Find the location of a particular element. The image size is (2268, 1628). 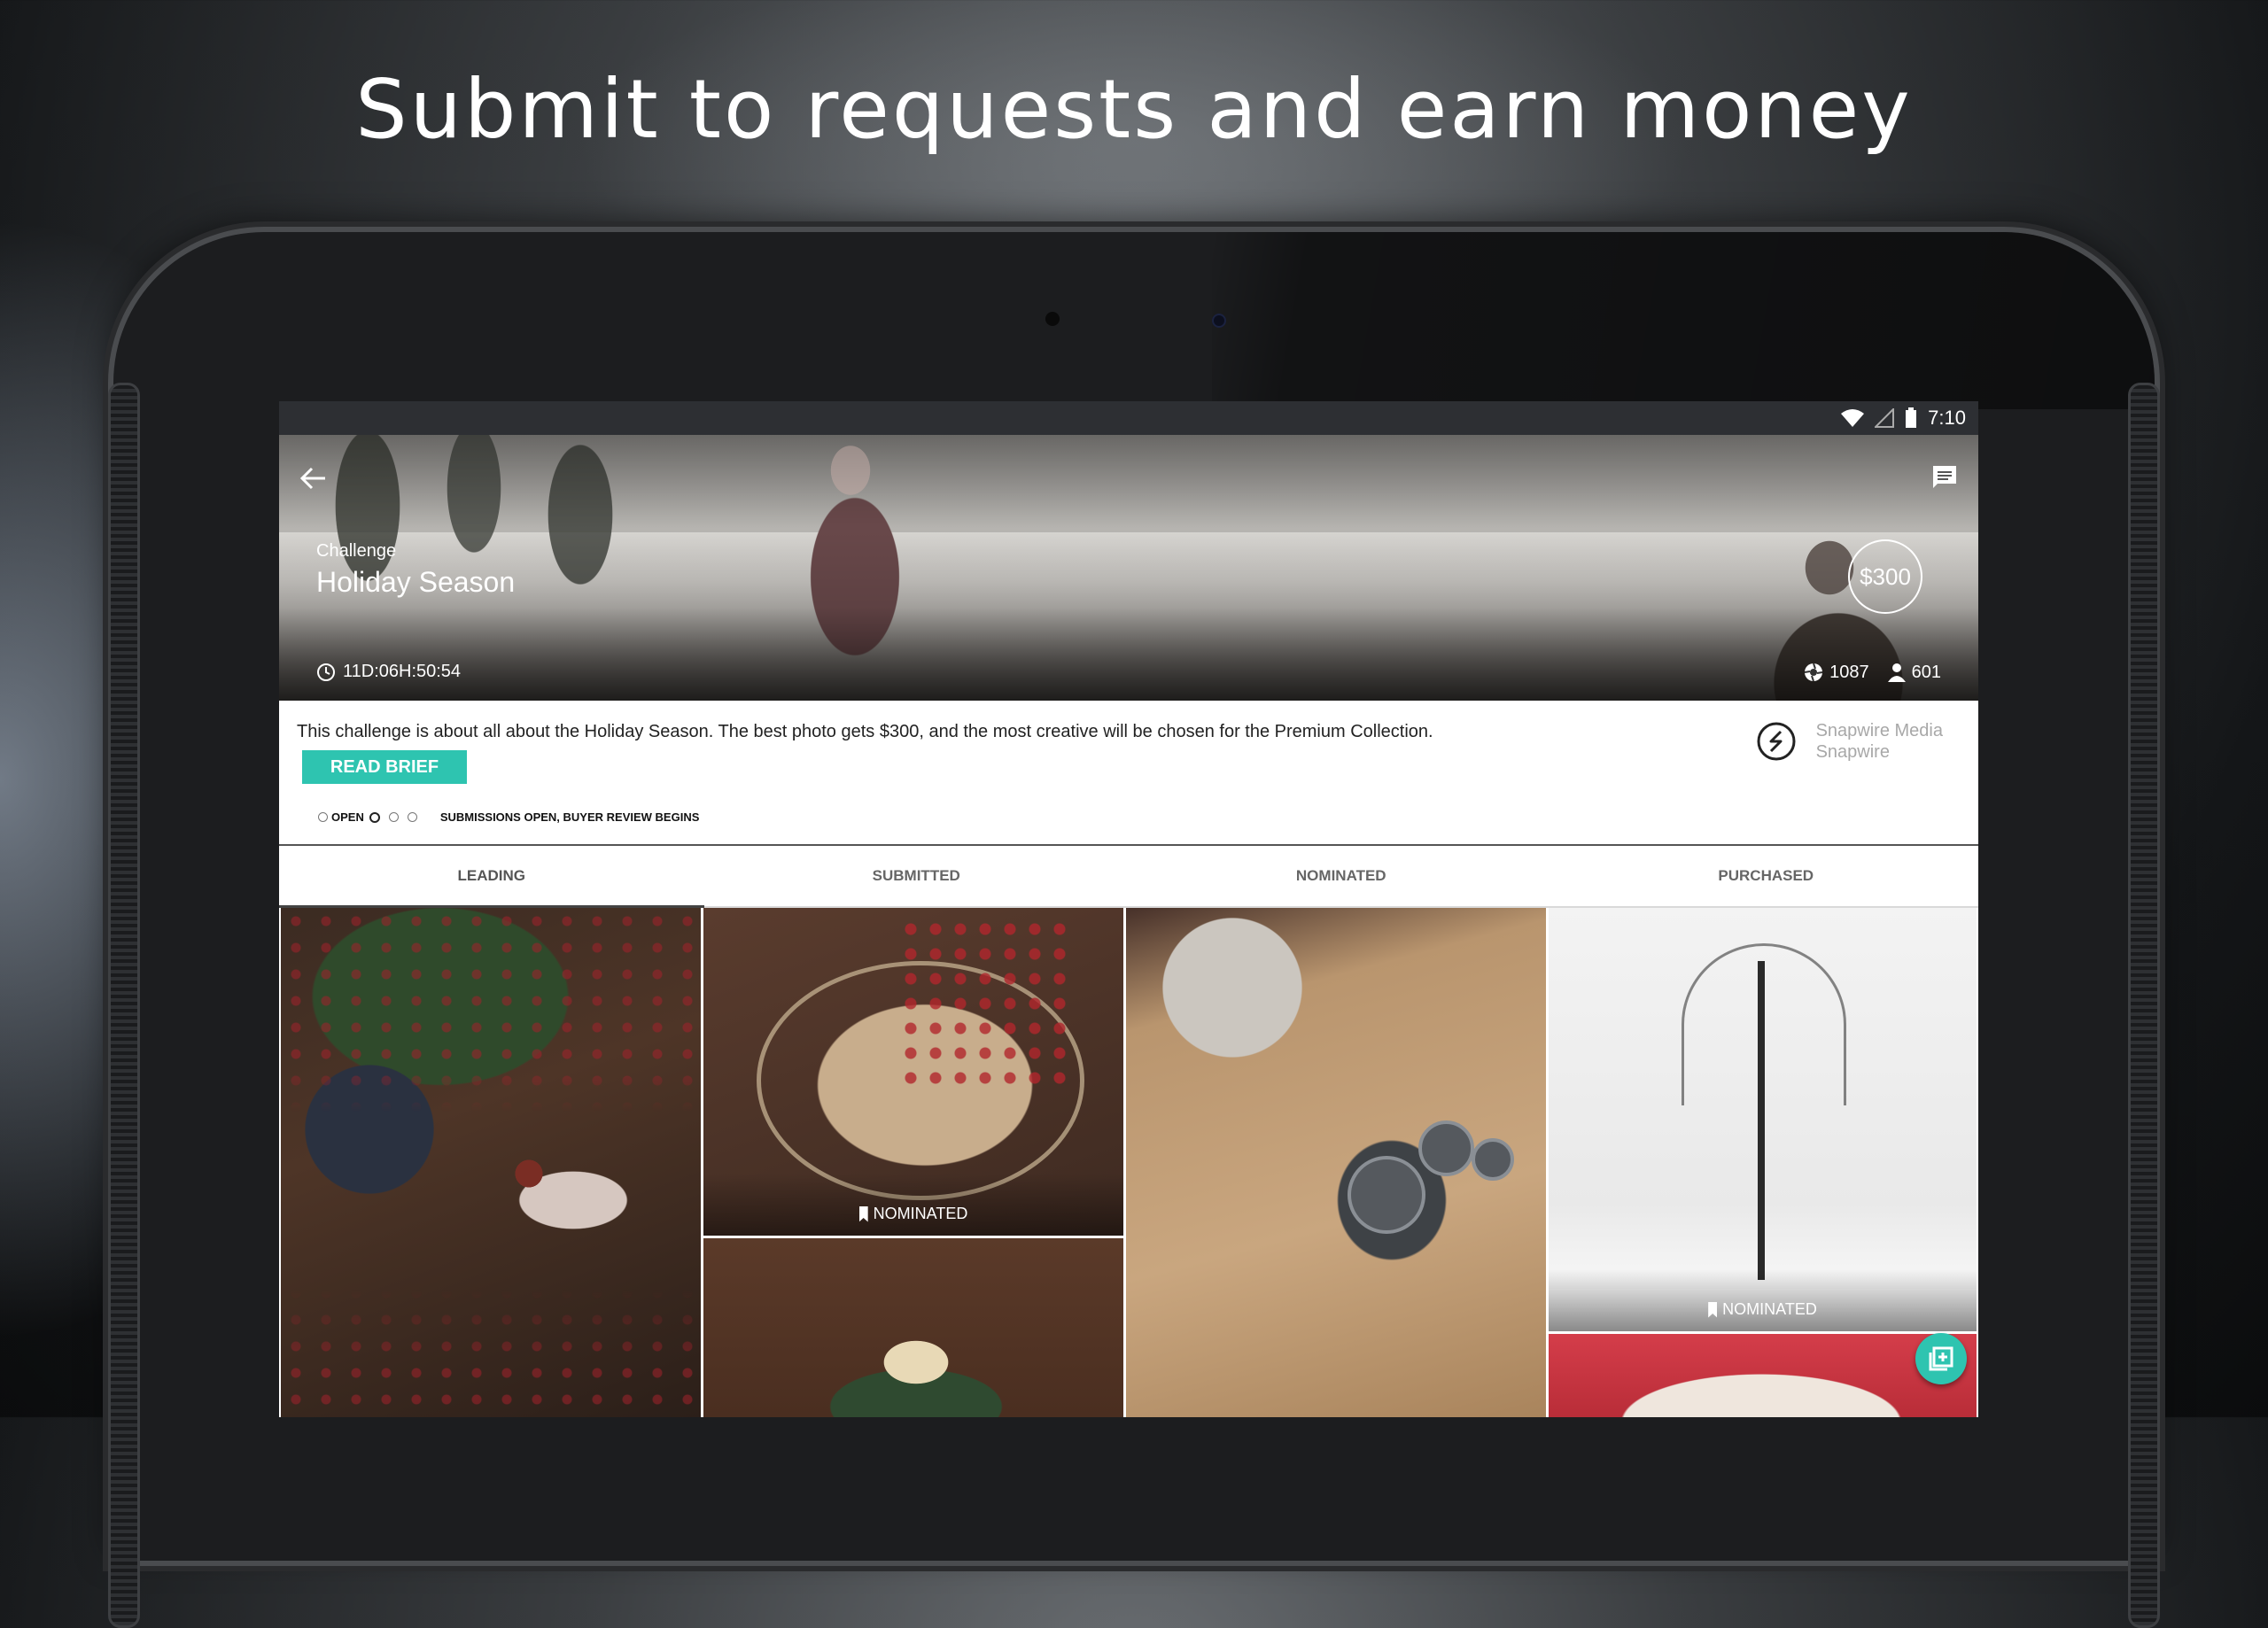

challenge-stats: 1087 601 is located at coordinates (1872, 672).